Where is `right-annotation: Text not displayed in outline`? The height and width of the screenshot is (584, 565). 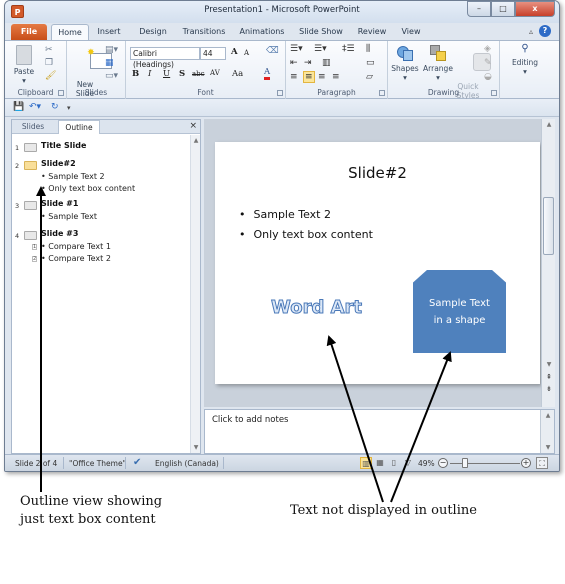 right-annotation: Text not displayed in outline is located at coordinates (383, 510).